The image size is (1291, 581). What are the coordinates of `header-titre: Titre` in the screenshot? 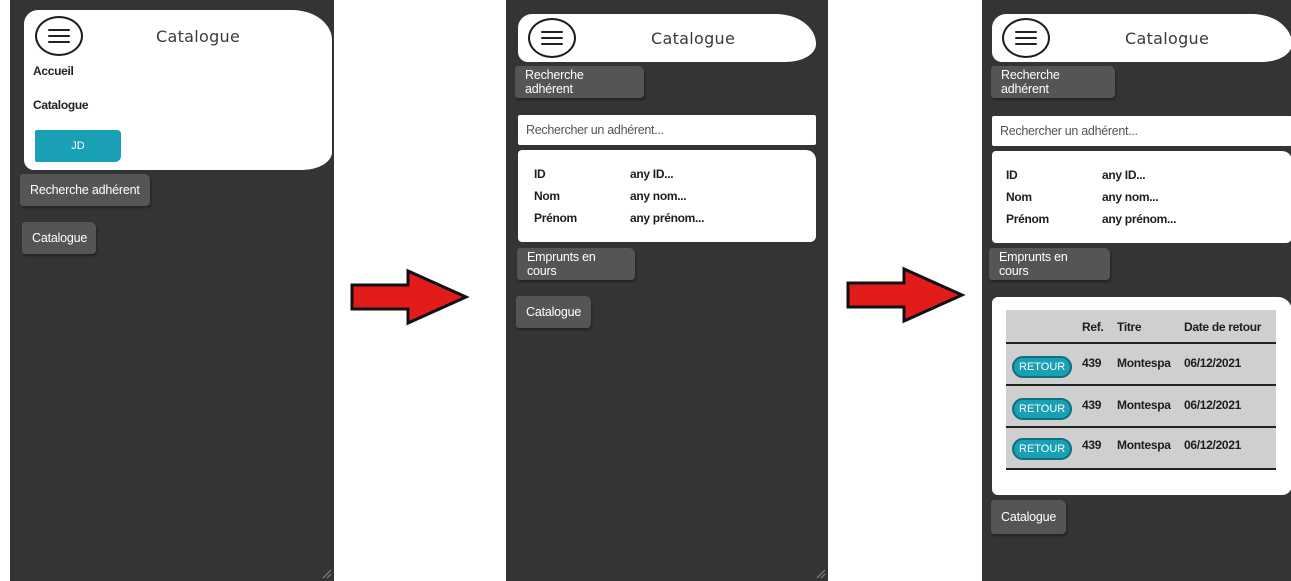 It's located at (1129, 327).